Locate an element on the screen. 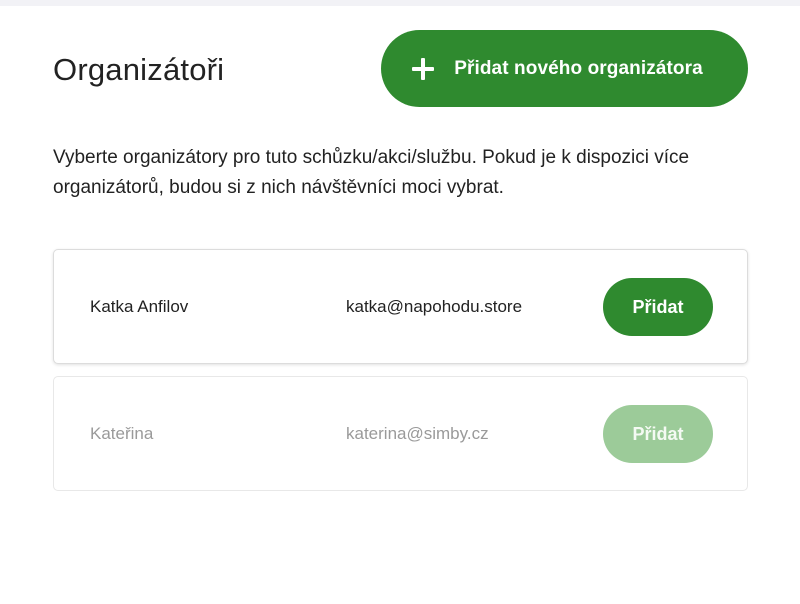 Image resolution: width=800 pixels, height=604 pixels. top-strip is located at coordinates (400, 3).